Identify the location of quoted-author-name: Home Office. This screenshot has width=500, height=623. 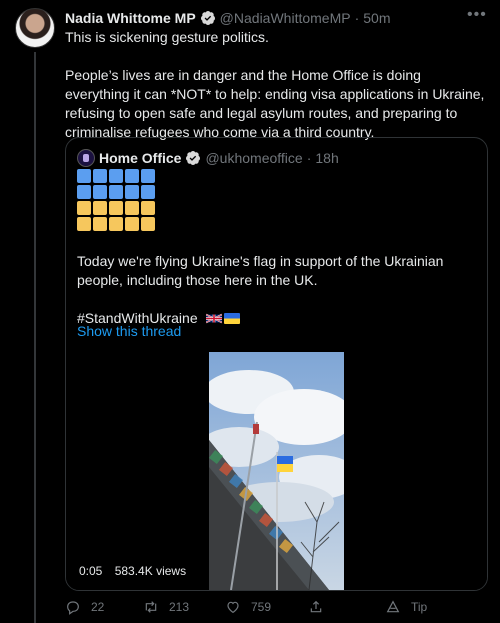
(140, 158).